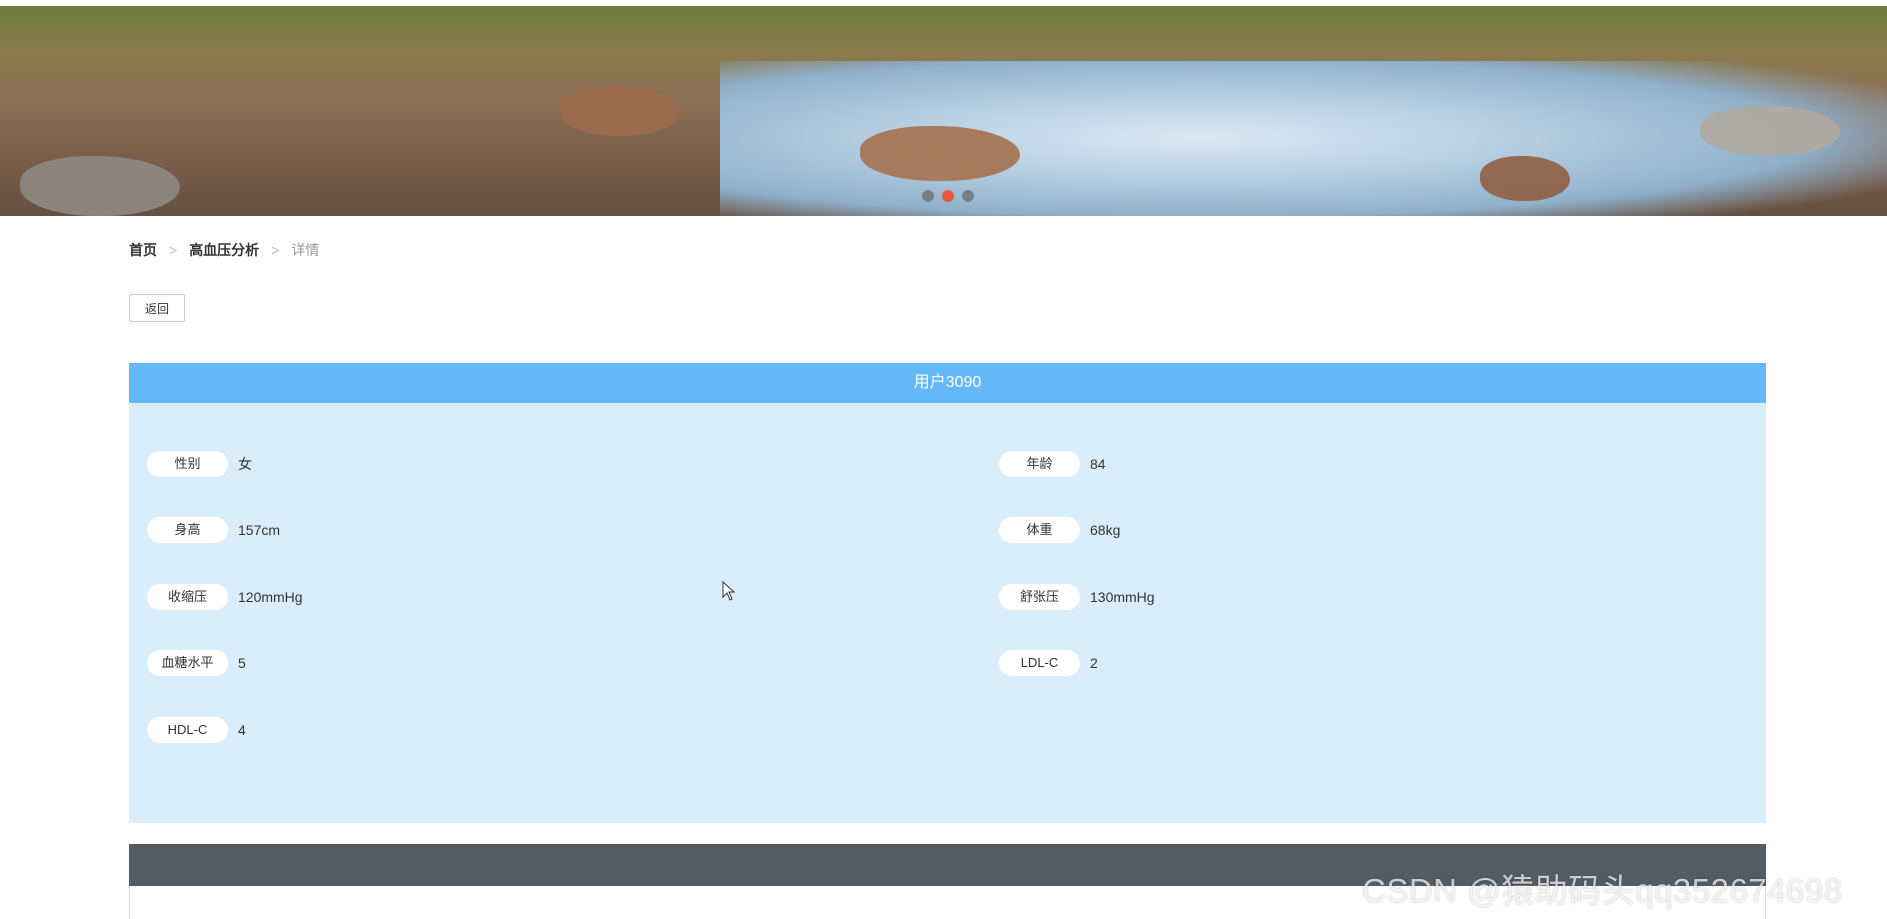  What do you see at coordinates (947, 383) in the screenshot?
I see `detail-title: 用户3090` at bounding box center [947, 383].